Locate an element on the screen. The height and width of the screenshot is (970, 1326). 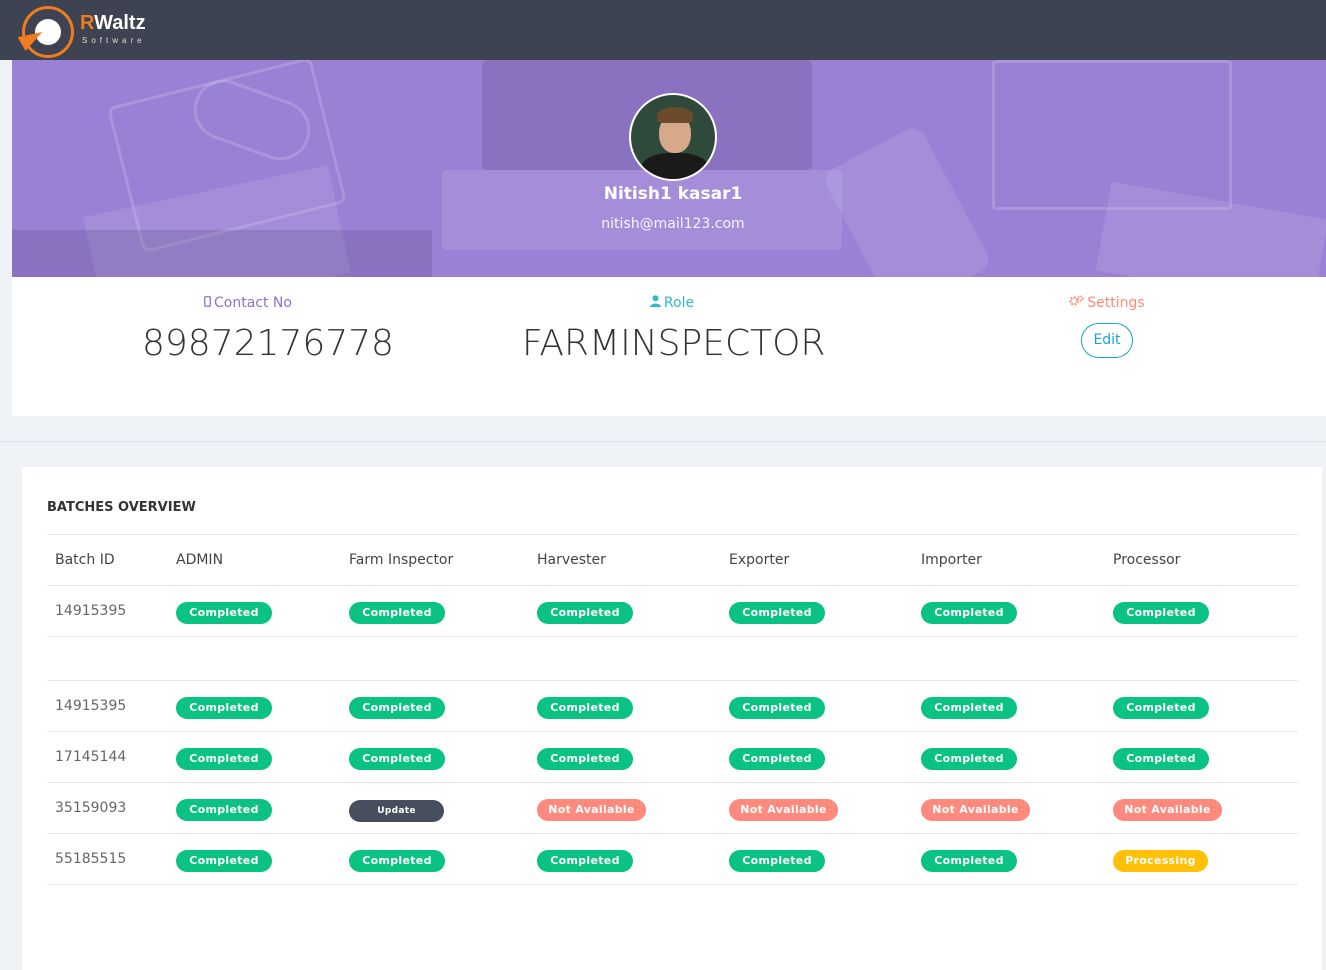
batch-id: 55185515 is located at coordinates (91, 859).